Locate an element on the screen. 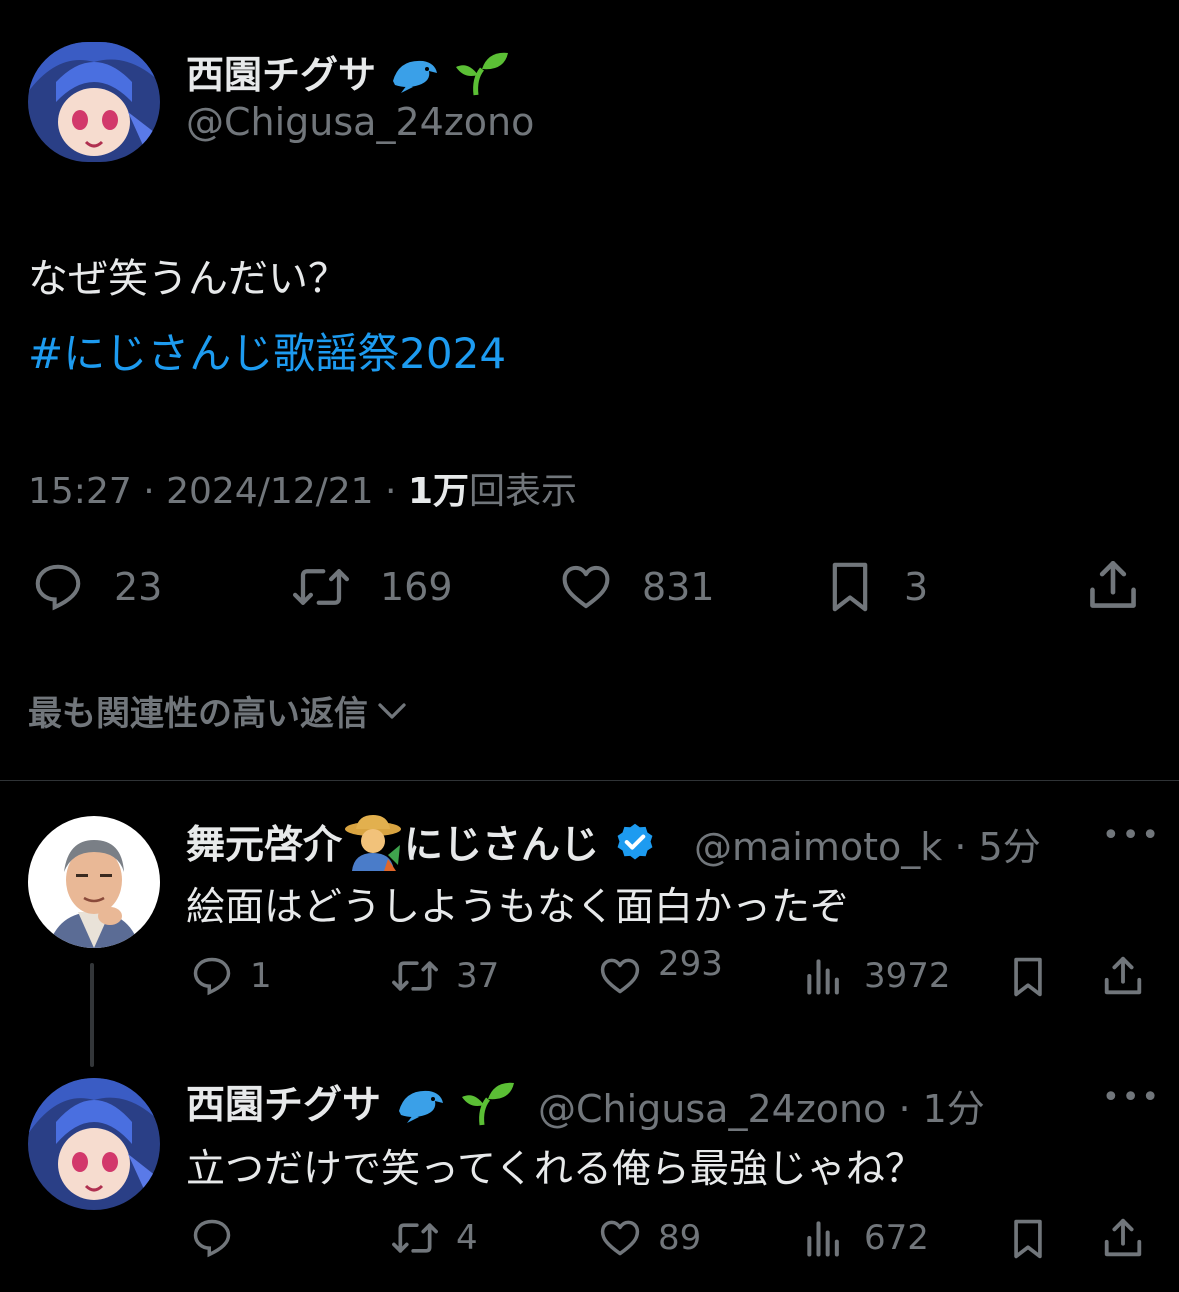  reply-author-name-text: 舞元啓介 is located at coordinates (264, 845).